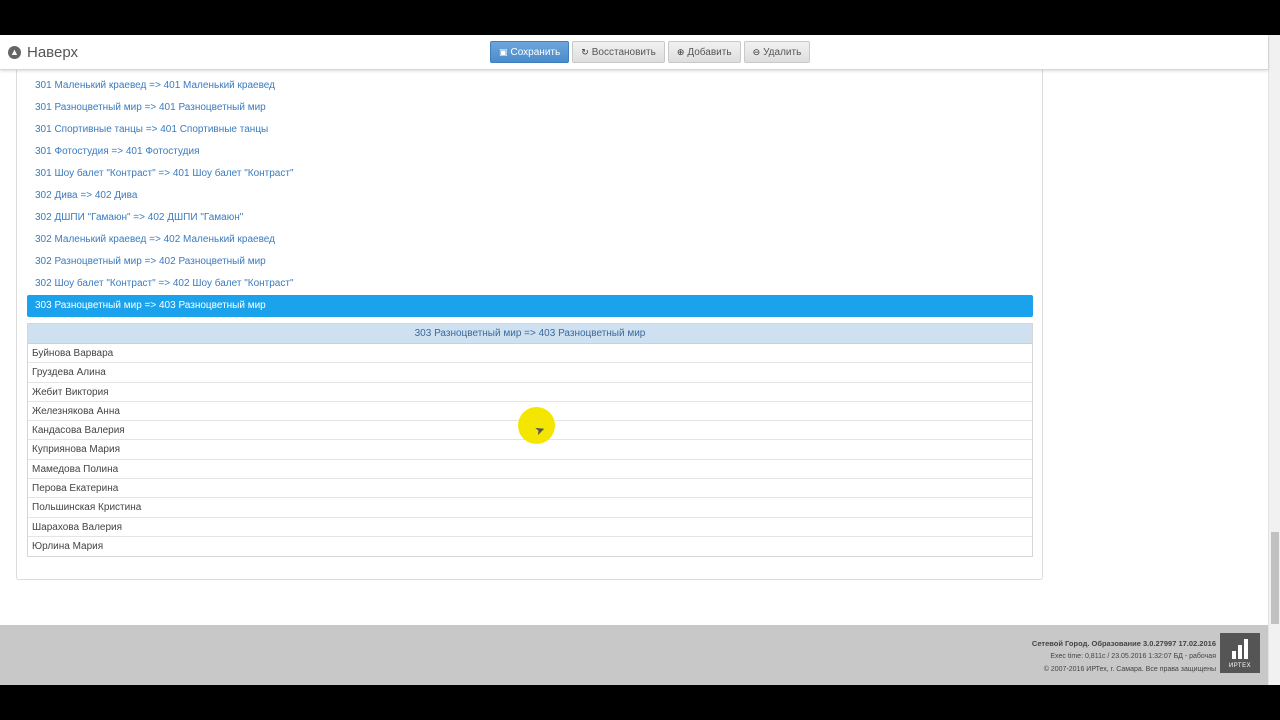  Describe the element at coordinates (1274, 360) in the screenshot. I see `page-scrollbar` at that location.